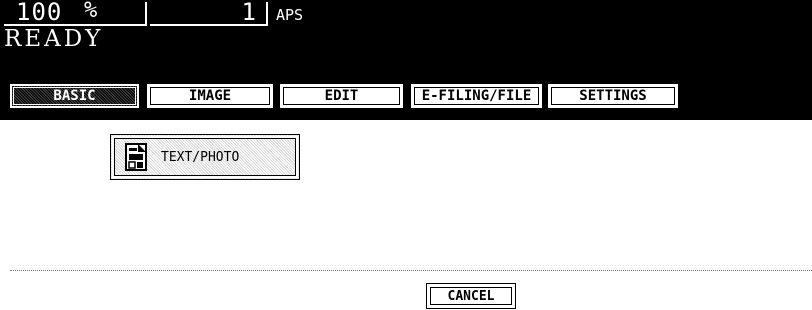 Image resolution: width=812 pixels, height=310 pixels. Describe the element at coordinates (74, 96) in the screenshot. I see `tab-basic: BASIC` at that location.